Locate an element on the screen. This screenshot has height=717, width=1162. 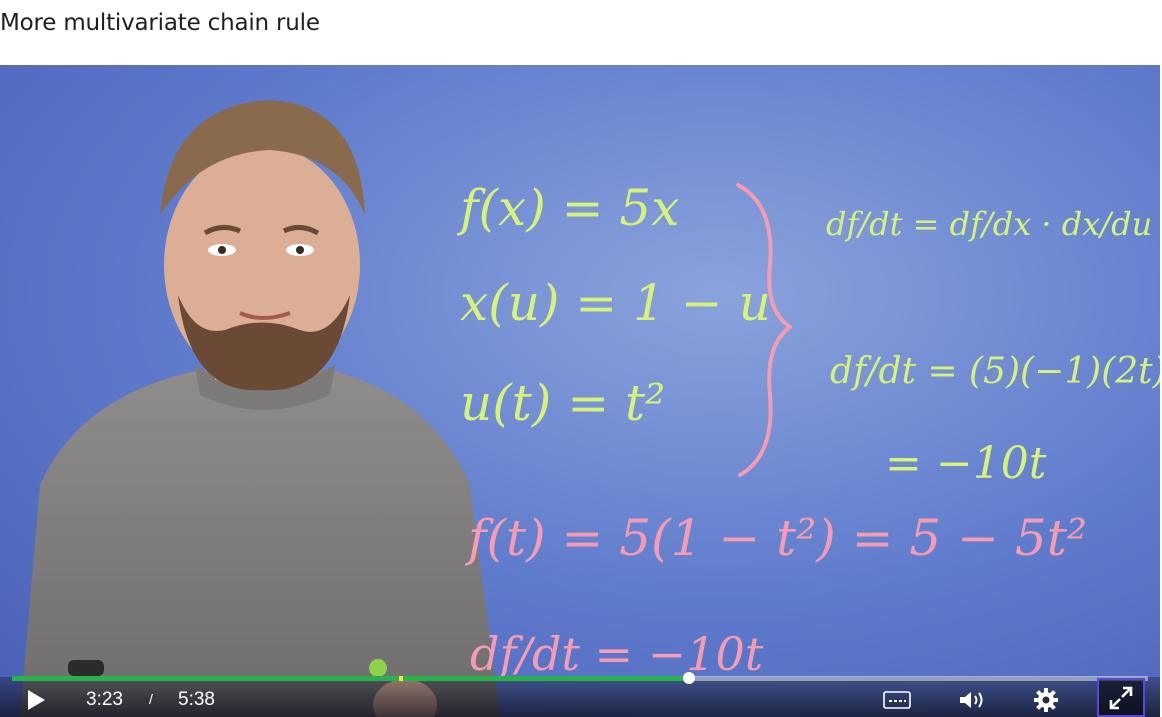
current-time: 3:23 is located at coordinates (104, 699).